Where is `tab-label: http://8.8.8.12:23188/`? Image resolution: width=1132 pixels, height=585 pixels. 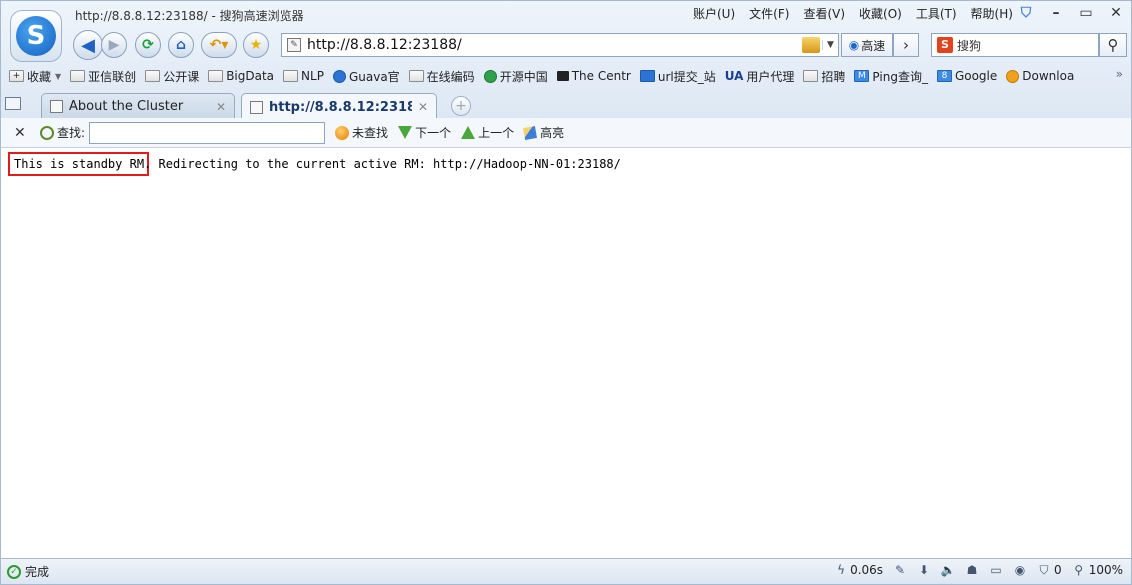 tab-label: http://8.8.8.12:23188/ is located at coordinates (340, 107).